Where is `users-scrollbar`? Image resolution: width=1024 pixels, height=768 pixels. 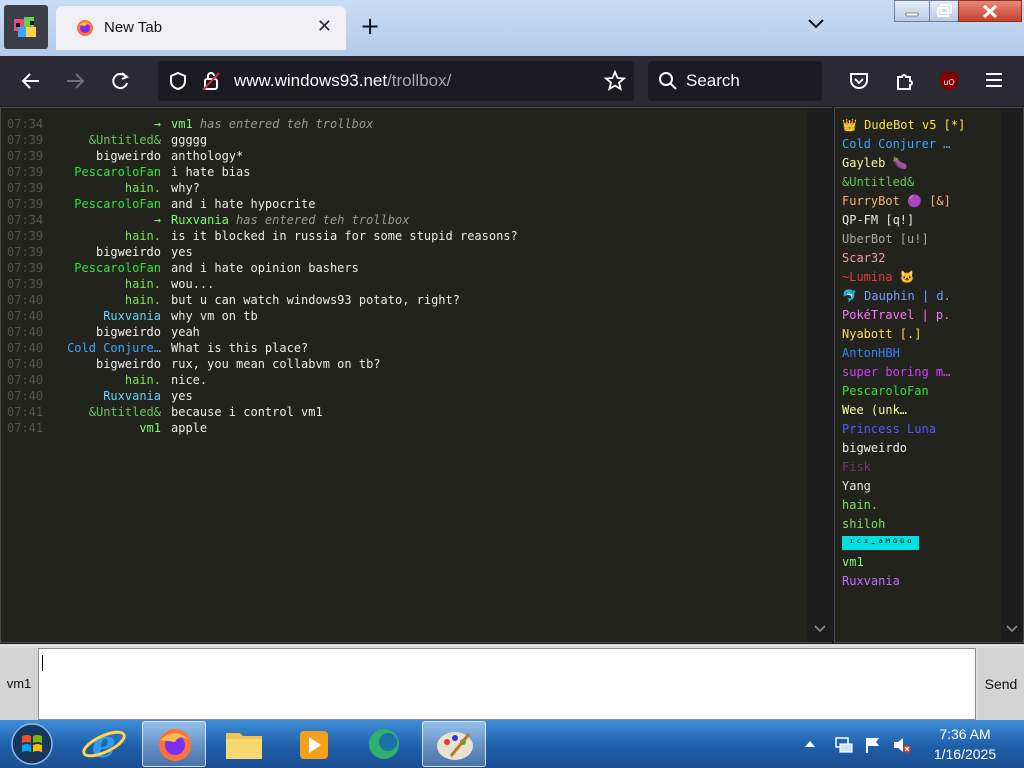 users-scrollbar is located at coordinates (1012, 375).